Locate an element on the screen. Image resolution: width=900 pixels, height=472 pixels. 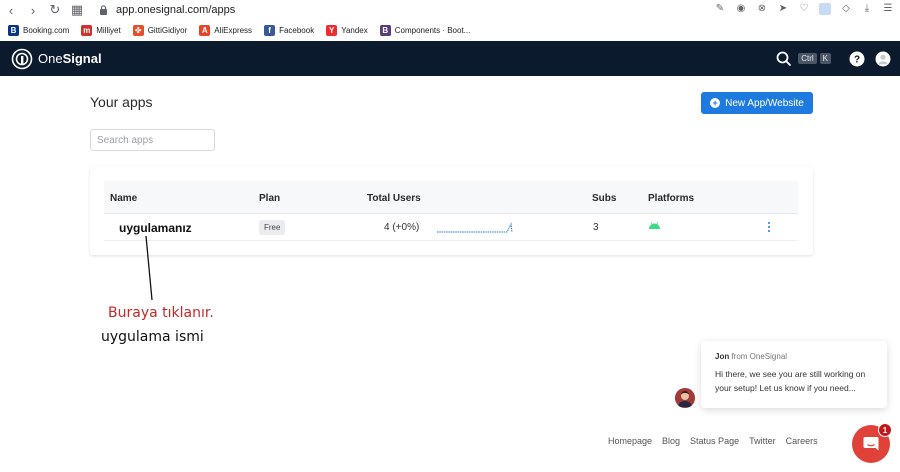
bookmark-label: AliExpress is located at coordinates (233, 30).